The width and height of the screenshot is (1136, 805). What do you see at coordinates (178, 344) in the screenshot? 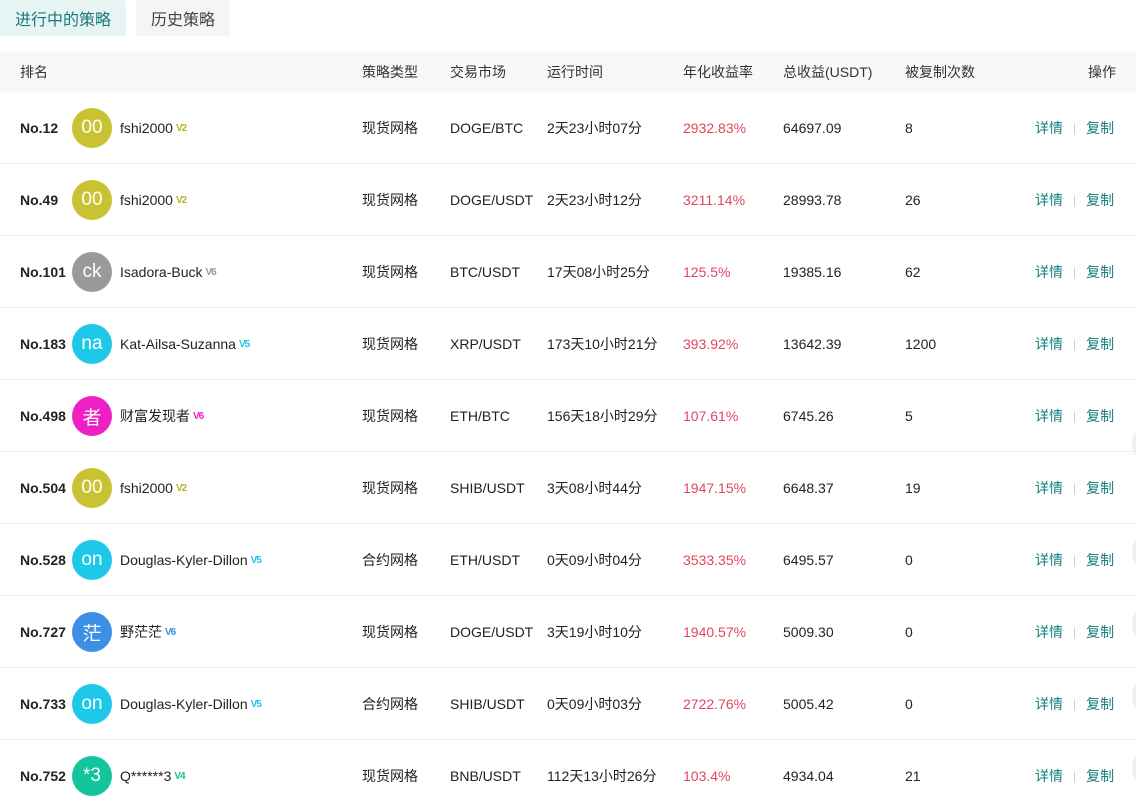
I see `trader-name: Kat-Ailsa-Suzanna` at bounding box center [178, 344].